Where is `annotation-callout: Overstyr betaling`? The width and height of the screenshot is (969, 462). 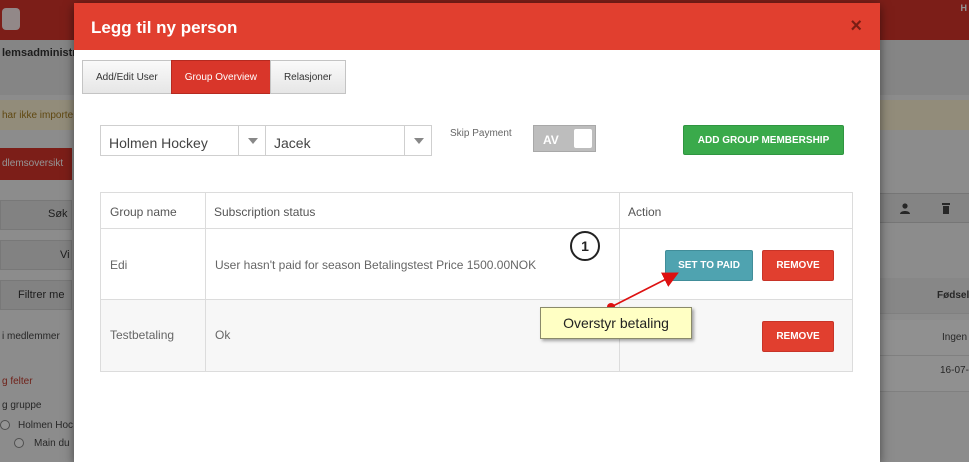 annotation-callout: Overstyr betaling is located at coordinates (616, 323).